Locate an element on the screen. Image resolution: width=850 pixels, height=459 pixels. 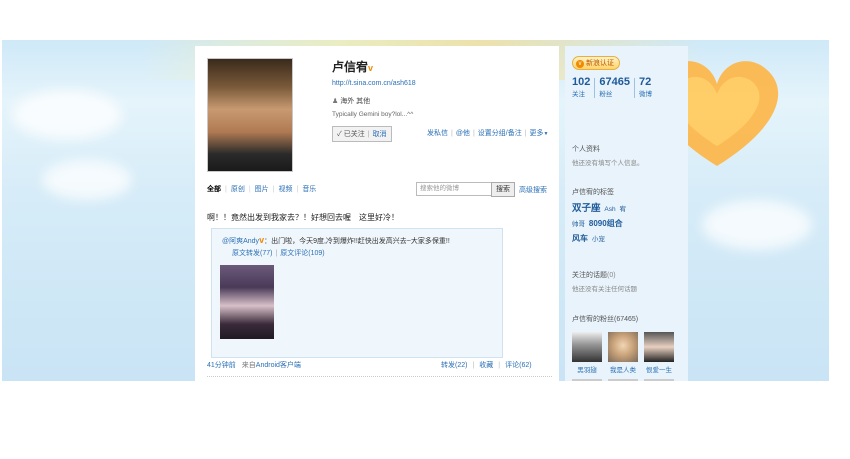
profile-url: http://t.sina.com.cn/ash618 is located at coordinates (374, 83).